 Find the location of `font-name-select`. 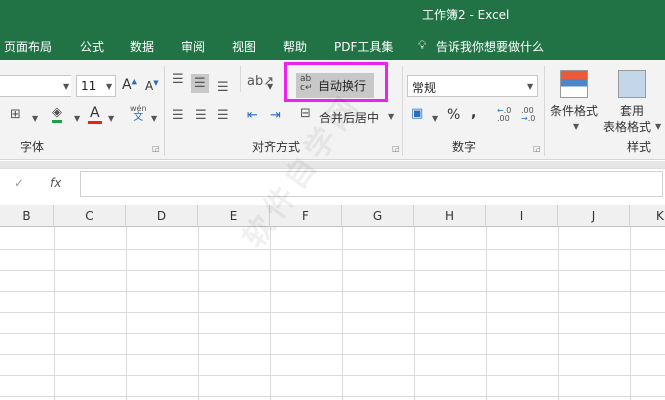

font-name-select is located at coordinates (35, 86).